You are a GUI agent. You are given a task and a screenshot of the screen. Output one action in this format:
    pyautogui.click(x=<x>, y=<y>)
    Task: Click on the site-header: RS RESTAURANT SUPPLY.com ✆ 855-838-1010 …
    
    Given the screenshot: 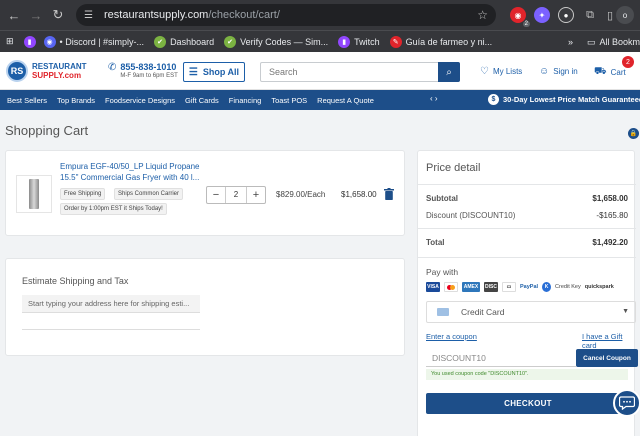 What is the action you would take?
    pyautogui.click(x=320, y=71)
    